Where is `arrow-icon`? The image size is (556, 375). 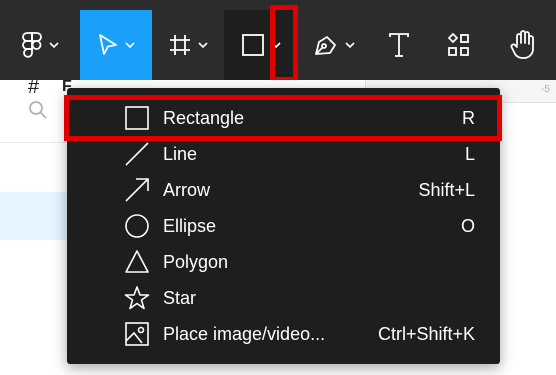 arrow-icon is located at coordinates (137, 190).